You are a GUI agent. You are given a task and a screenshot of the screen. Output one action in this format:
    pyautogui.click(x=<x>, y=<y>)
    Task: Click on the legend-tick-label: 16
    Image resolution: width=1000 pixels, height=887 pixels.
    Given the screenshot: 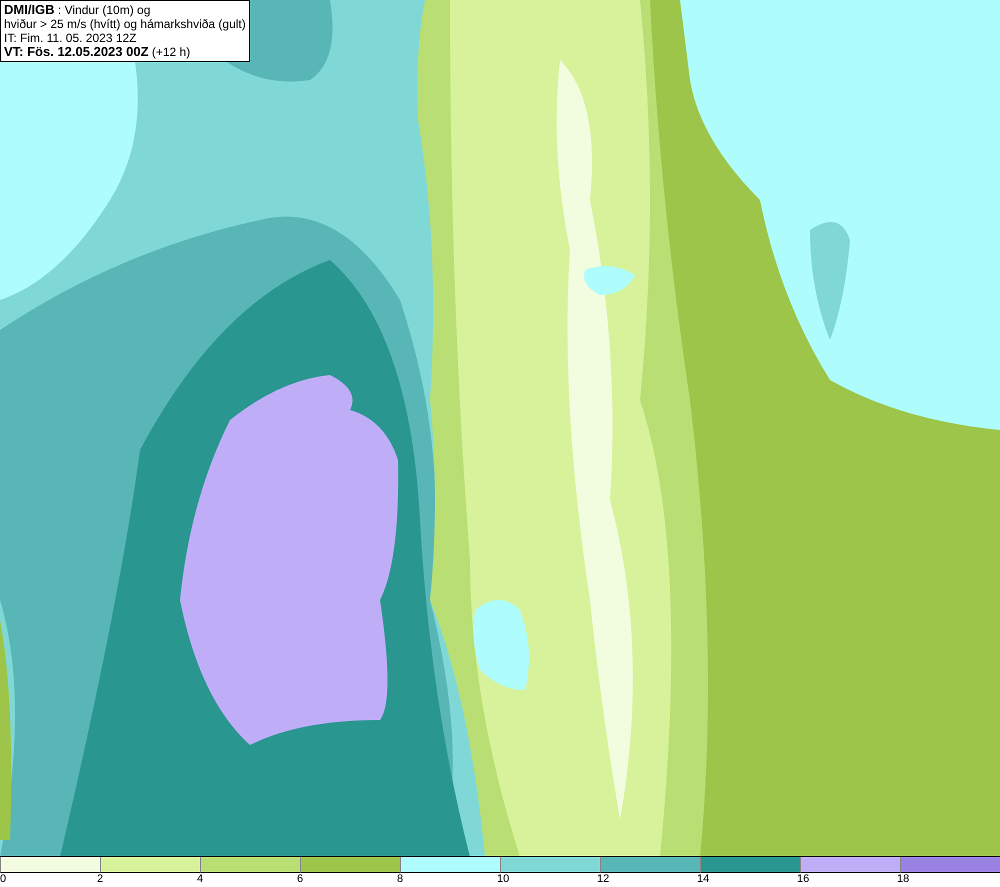 What is the action you would take?
    pyautogui.click(x=803, y=879)
    